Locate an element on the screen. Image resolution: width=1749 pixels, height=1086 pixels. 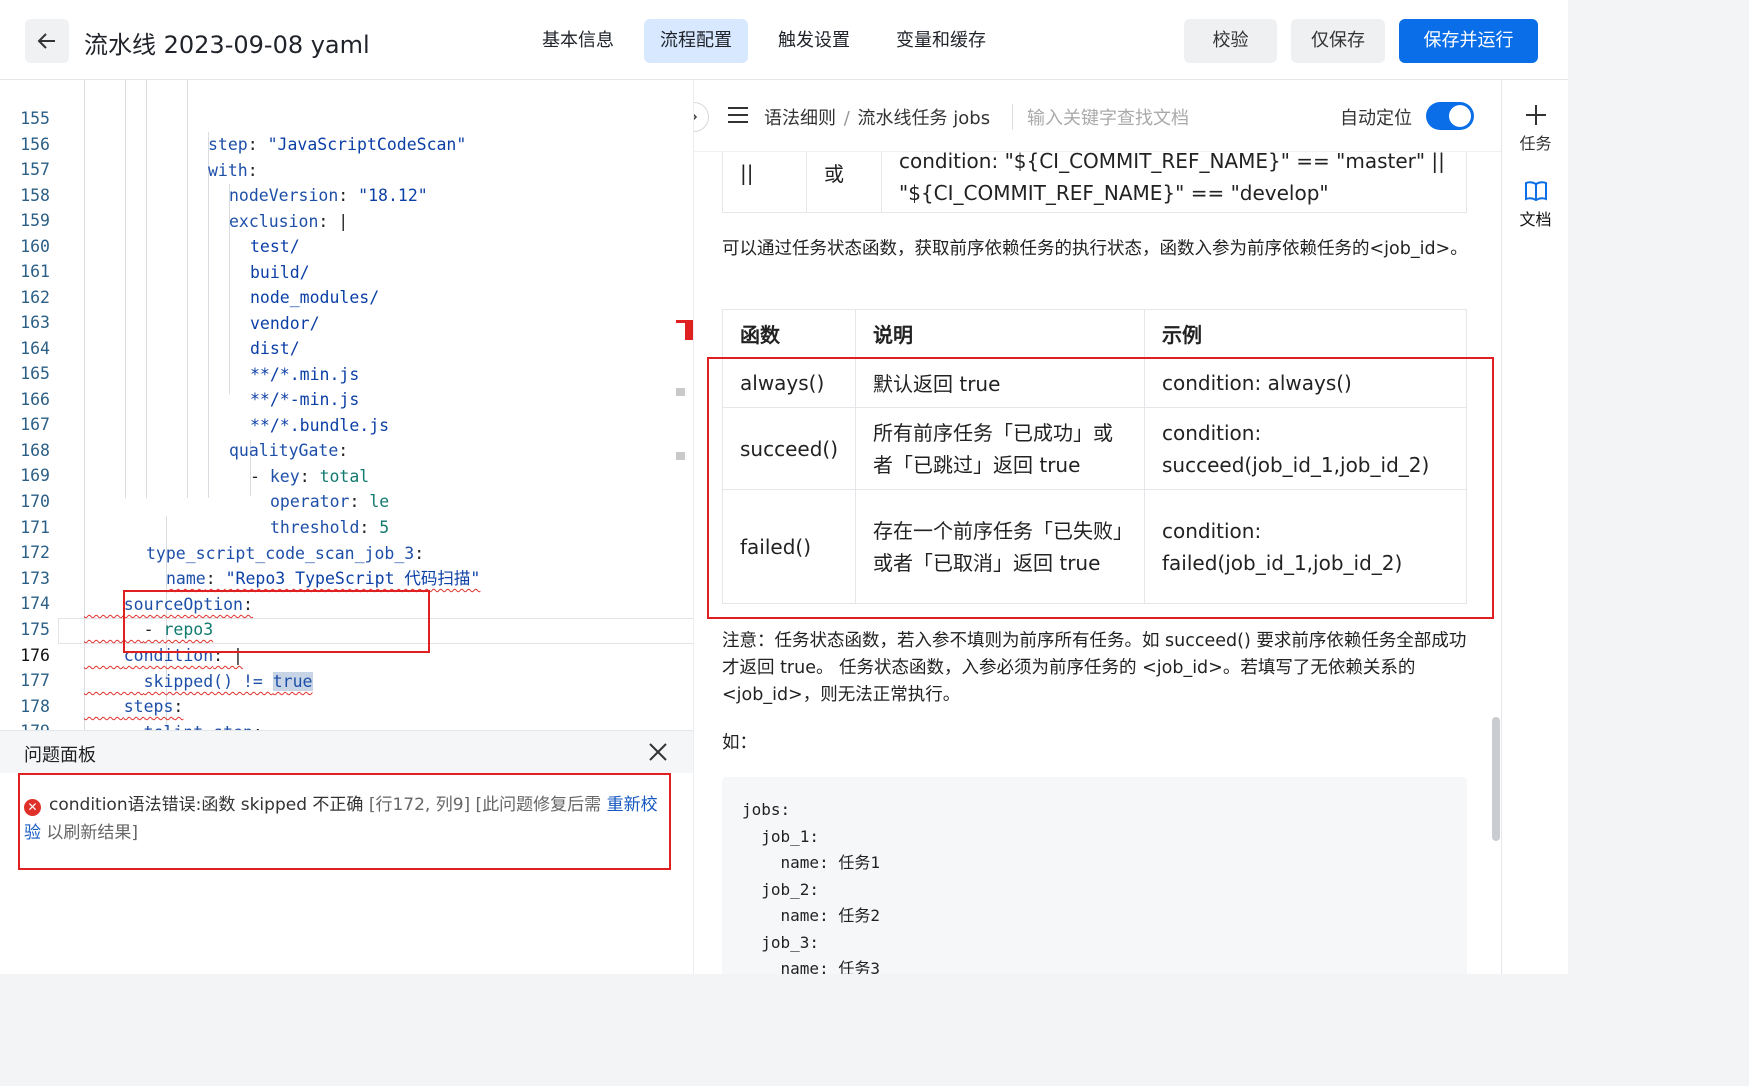
rail-docs-label: 文档 is located at coordinates (1535, 219).